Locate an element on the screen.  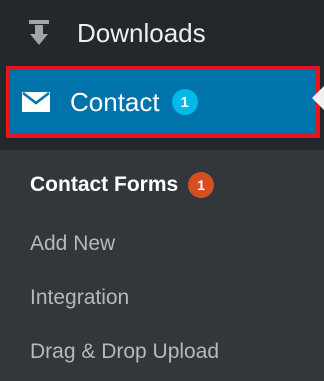
submenu-item-contact-forms: Contact Forms 1 is located at coordinates (122, 185).